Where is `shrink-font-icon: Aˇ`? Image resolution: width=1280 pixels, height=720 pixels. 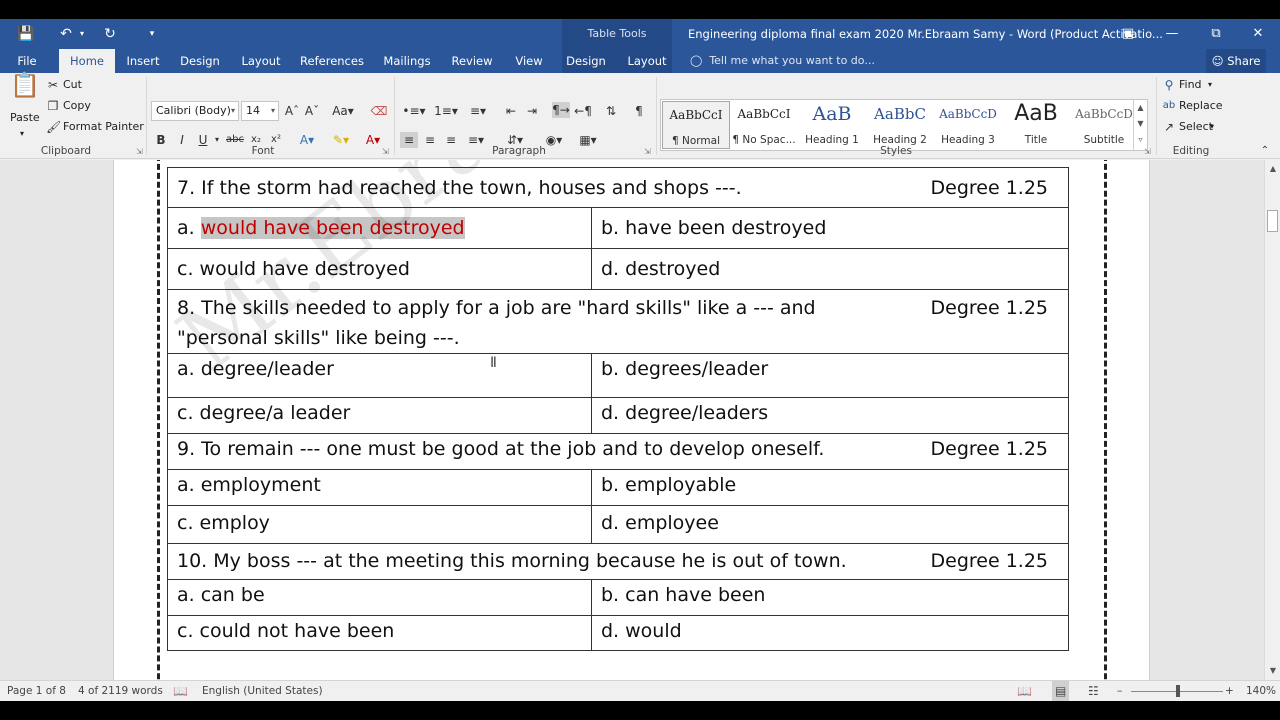 shrink-font-icon: Aˇ is located at coordinates (312, 111).